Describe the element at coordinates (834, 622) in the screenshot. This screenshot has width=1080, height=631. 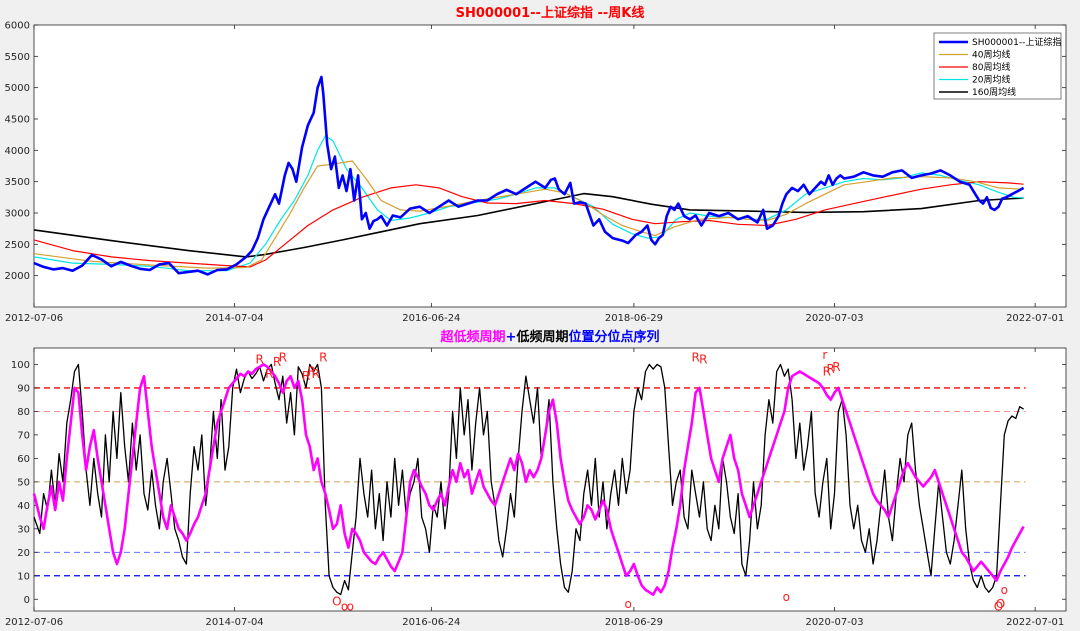
I see `lower-xtick-label: 2020-07-03` at that location.